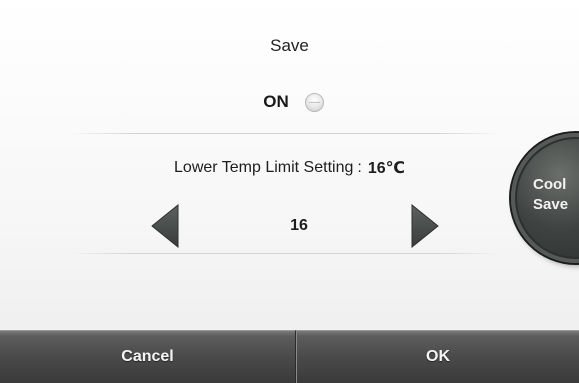 Image resolution: width=579 pixels, height=383 pixels. I want to click on right-triangle-icon, so click(425, 226).